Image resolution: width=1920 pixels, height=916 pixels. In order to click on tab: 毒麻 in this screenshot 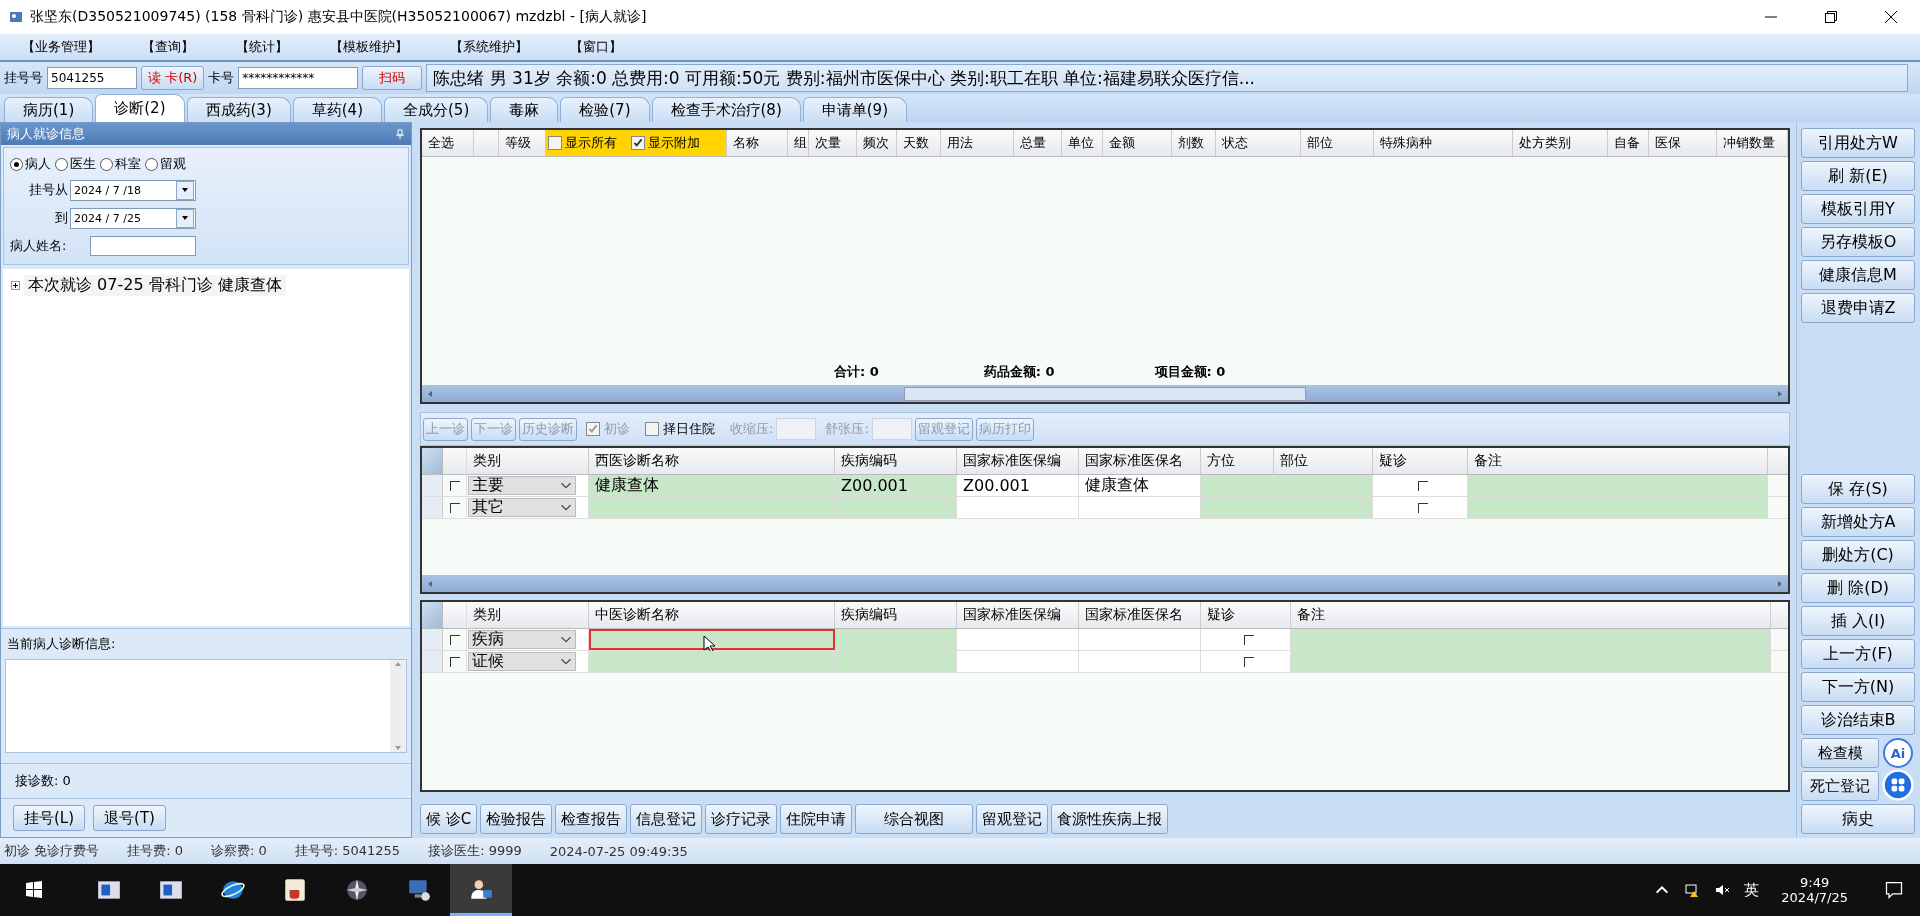, I will do `click(524, 109)`.